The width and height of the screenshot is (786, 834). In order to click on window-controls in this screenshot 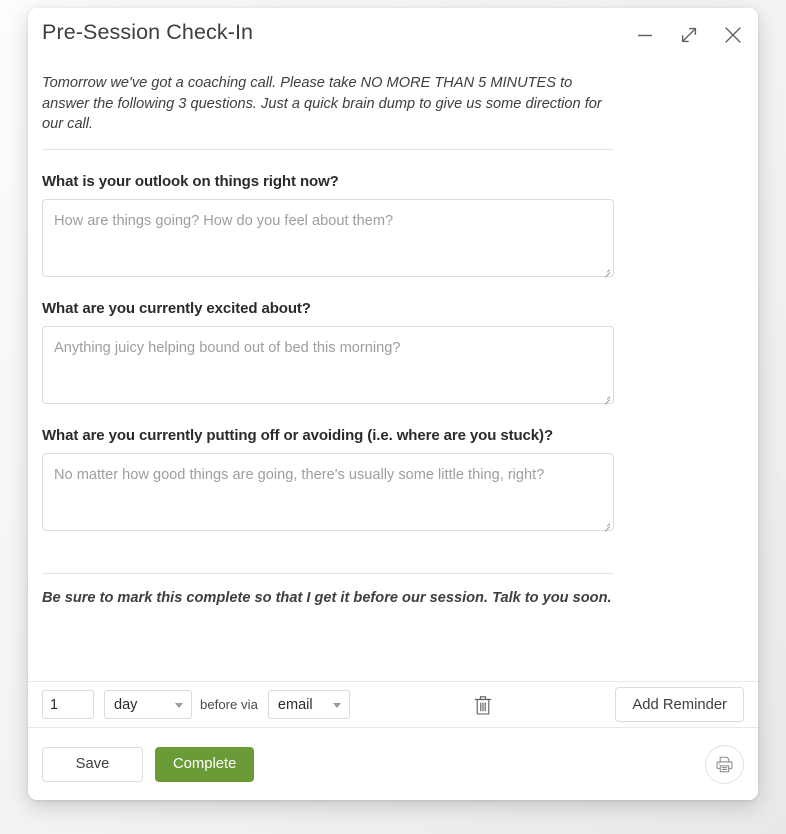, I will do `click(689, 35)`.